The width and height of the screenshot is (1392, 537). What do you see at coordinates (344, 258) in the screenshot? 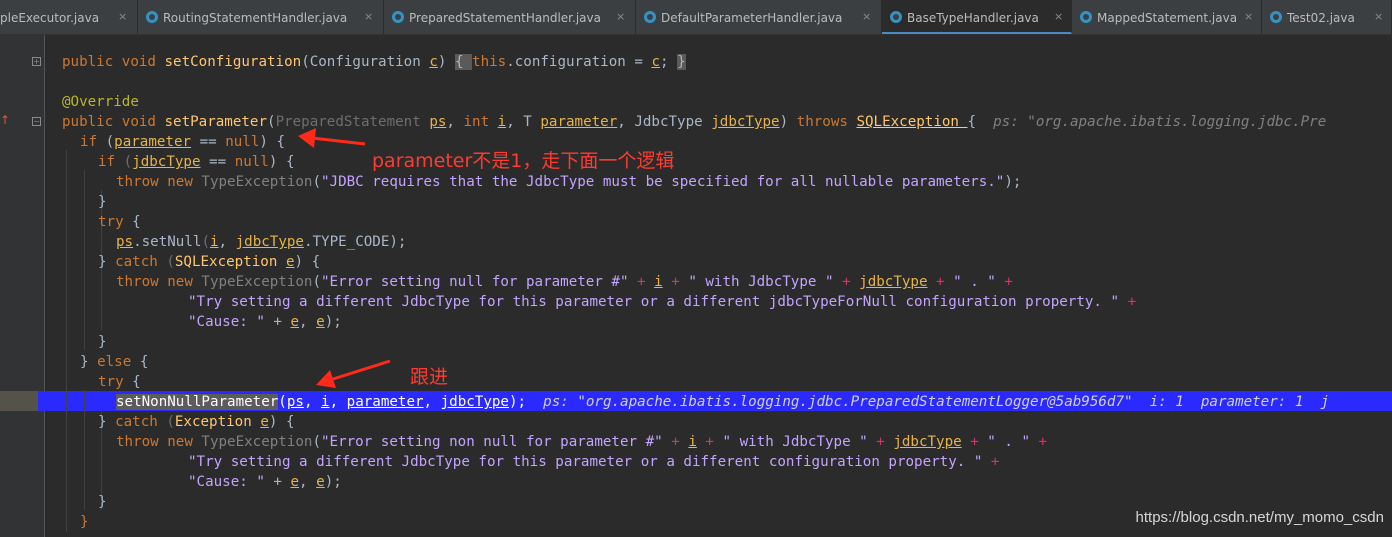
I see `annotation-arrows` at bounding box center [344, 258].